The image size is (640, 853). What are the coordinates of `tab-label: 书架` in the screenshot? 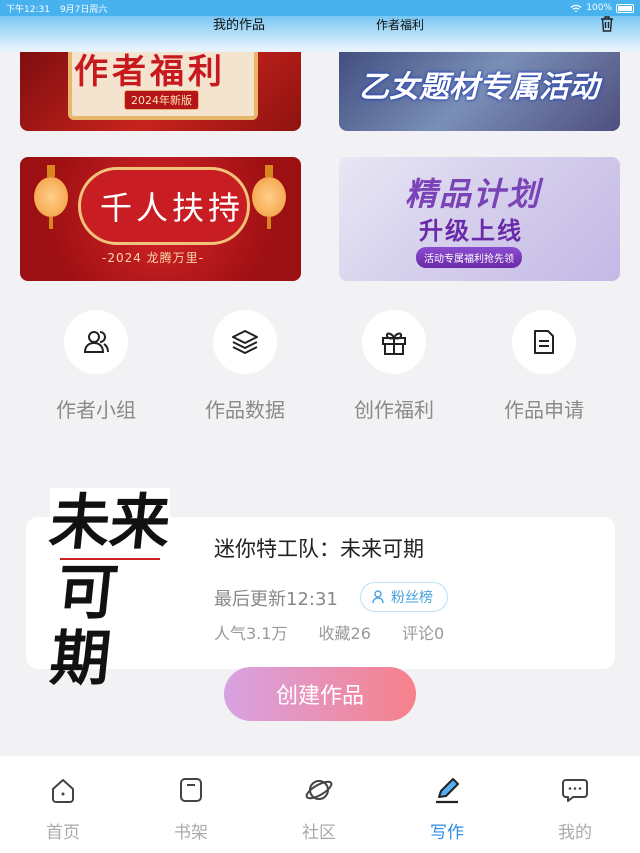 It's located at (191, 833).